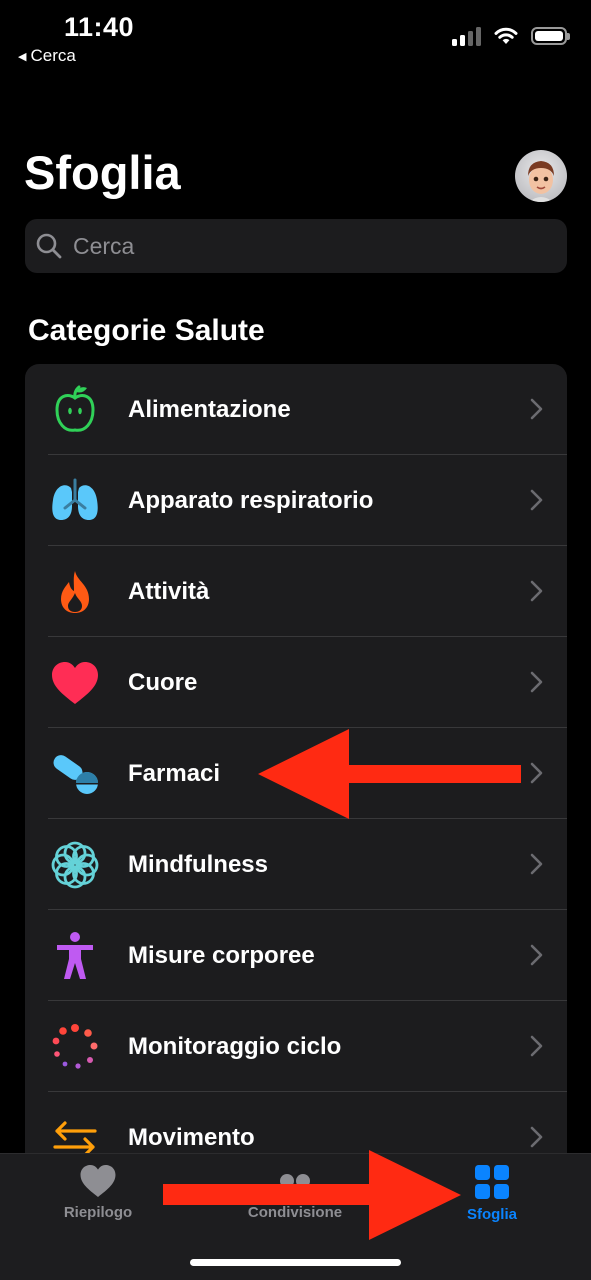 The width and height of the screenshot is (591, 1280). I want to click on search-input, so click(303, 246).